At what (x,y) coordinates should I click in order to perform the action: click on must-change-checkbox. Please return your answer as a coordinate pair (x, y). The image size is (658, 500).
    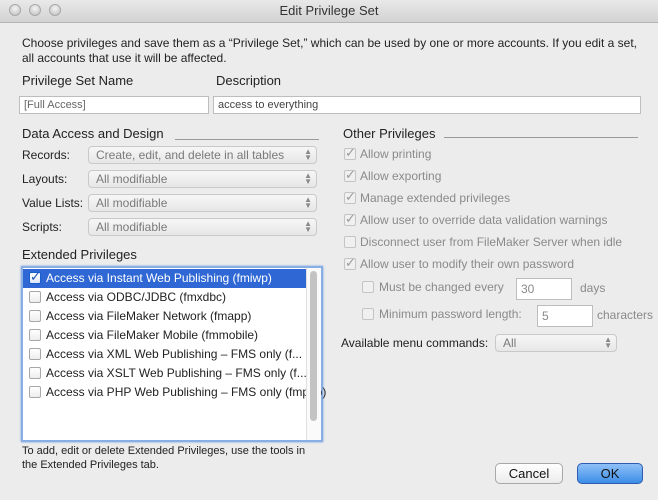
    Looking at the image, I should click on (368, 287).